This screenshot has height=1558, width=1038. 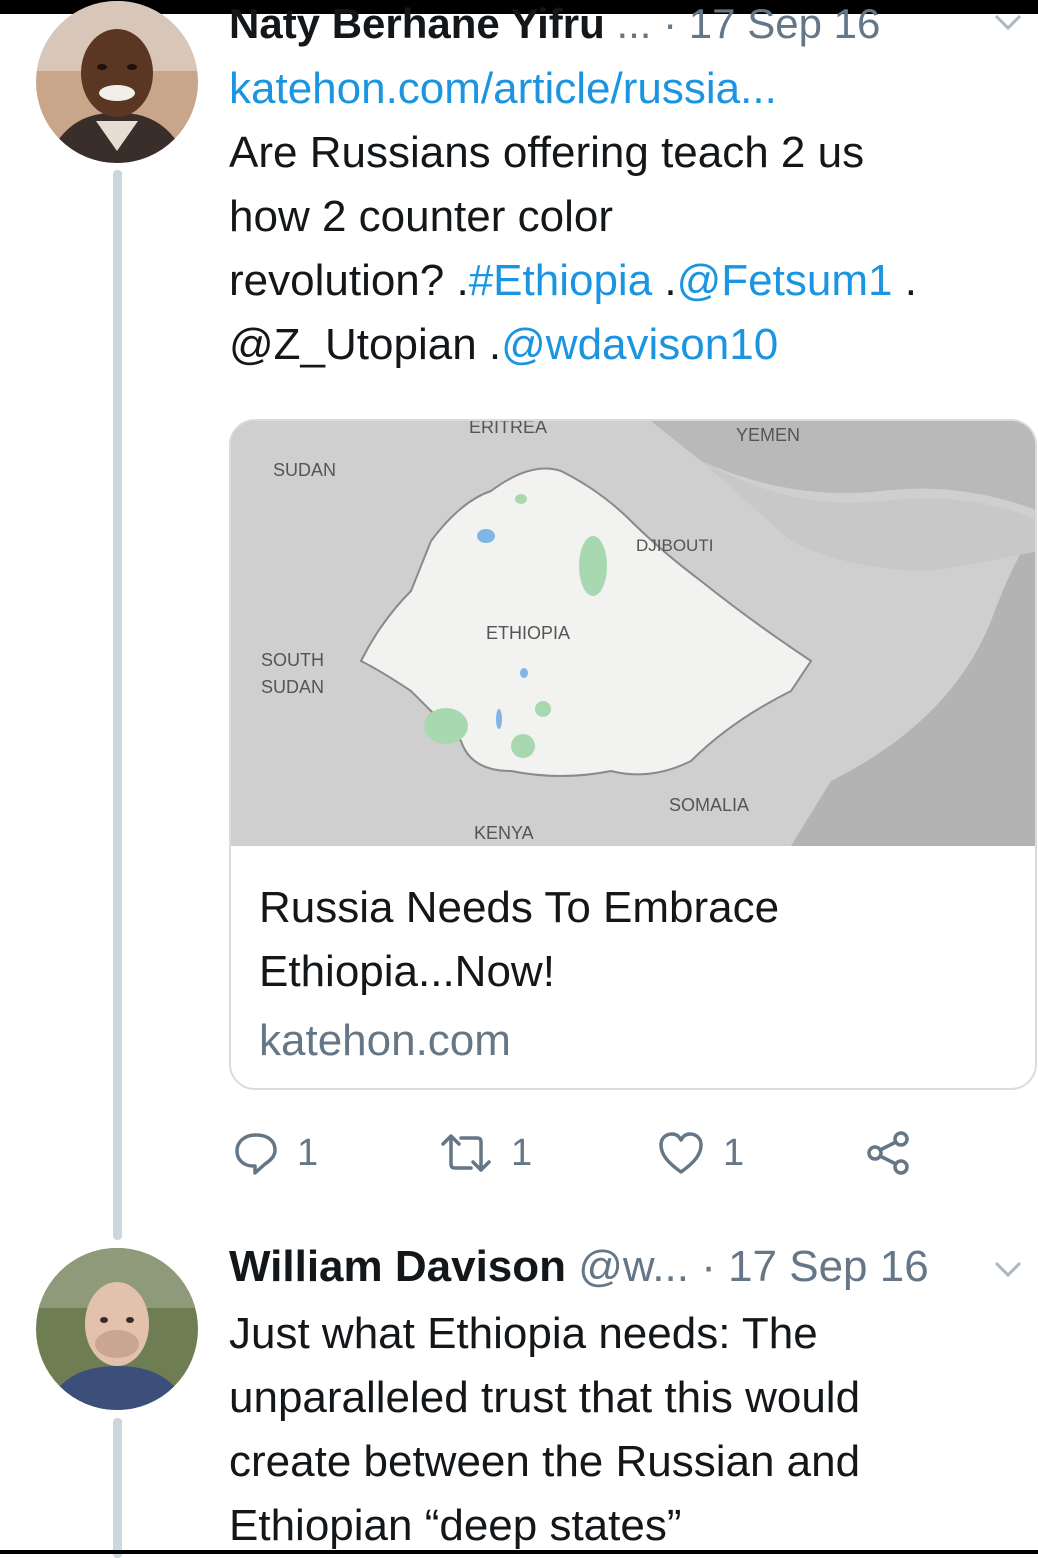 I want to click on map-label-somalia: SOMALIA, so click(x=709, y=805).